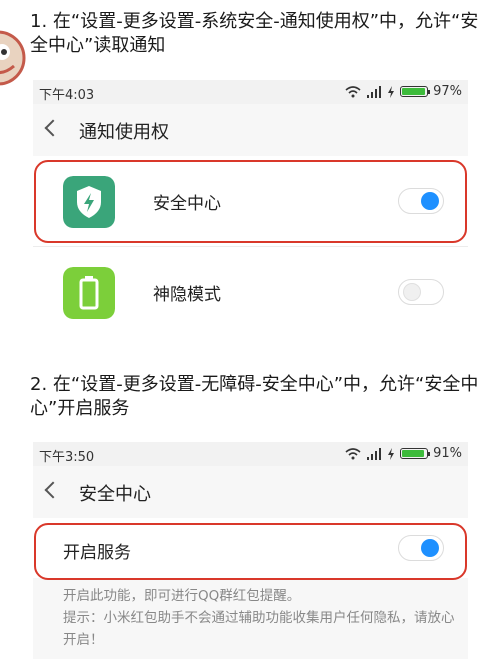 This screenshot has width=500, height=659. Describe the element at coordinates (259, 629) in the screenshot. I see `privacy-notice: 提示：小米红包助手不会通过辅助功能收集用户任何隐私，请放心开启！` at that location.